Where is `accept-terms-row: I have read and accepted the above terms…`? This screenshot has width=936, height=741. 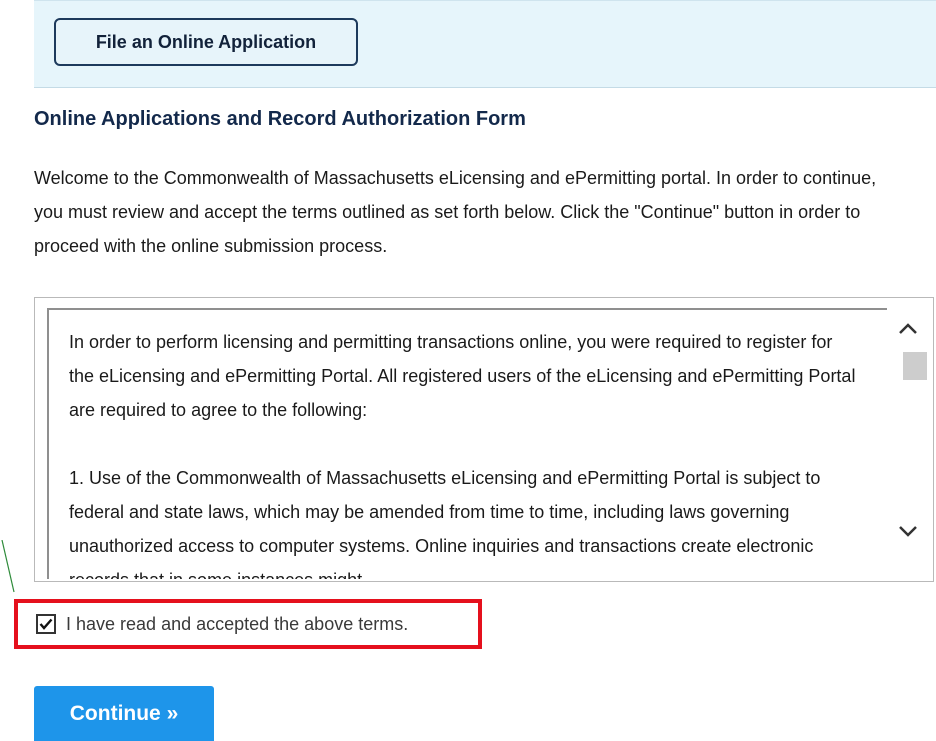 accept-terms-row: I have read and accepted the above terms… is located at coordinates (248, 624).